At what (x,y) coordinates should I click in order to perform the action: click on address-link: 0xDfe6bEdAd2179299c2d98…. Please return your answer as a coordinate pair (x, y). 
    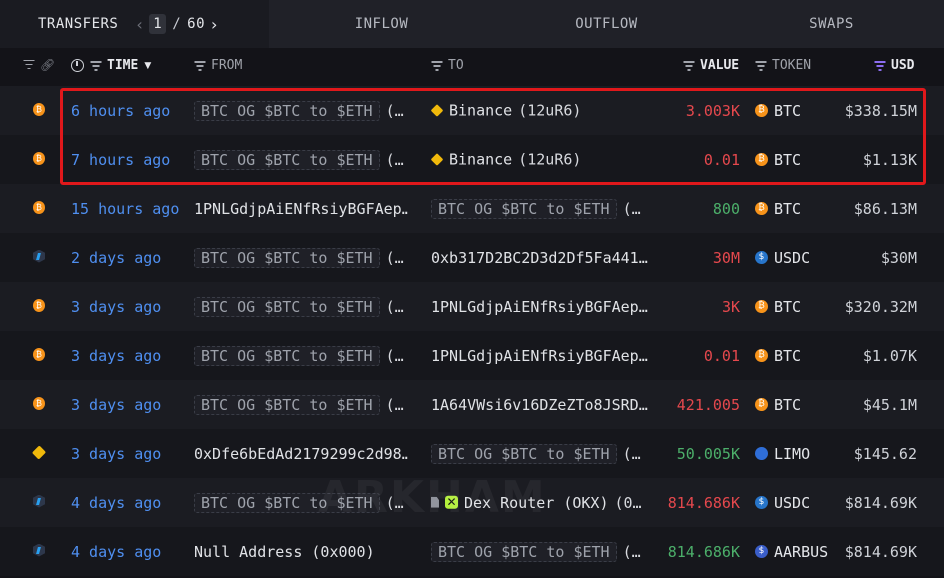
    Looking at the image, I should click on (301, 454).